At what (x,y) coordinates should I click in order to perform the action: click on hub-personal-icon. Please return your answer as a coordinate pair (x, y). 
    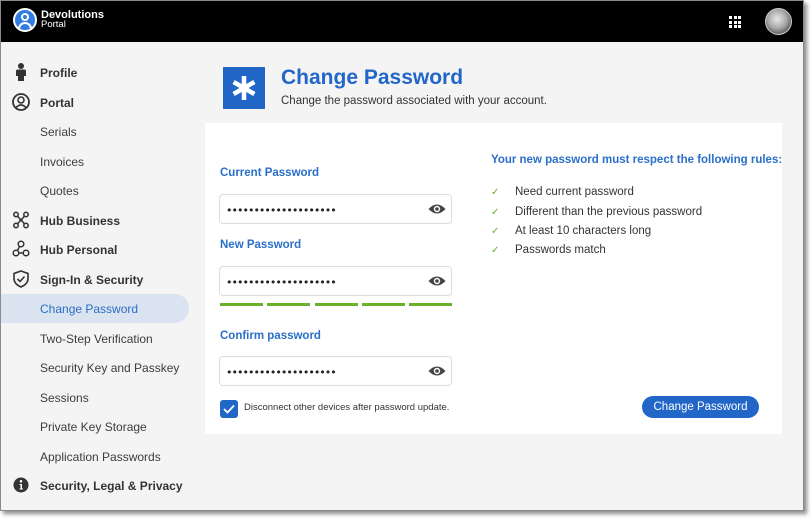
    Looking at the image, I should click on (21, 249).